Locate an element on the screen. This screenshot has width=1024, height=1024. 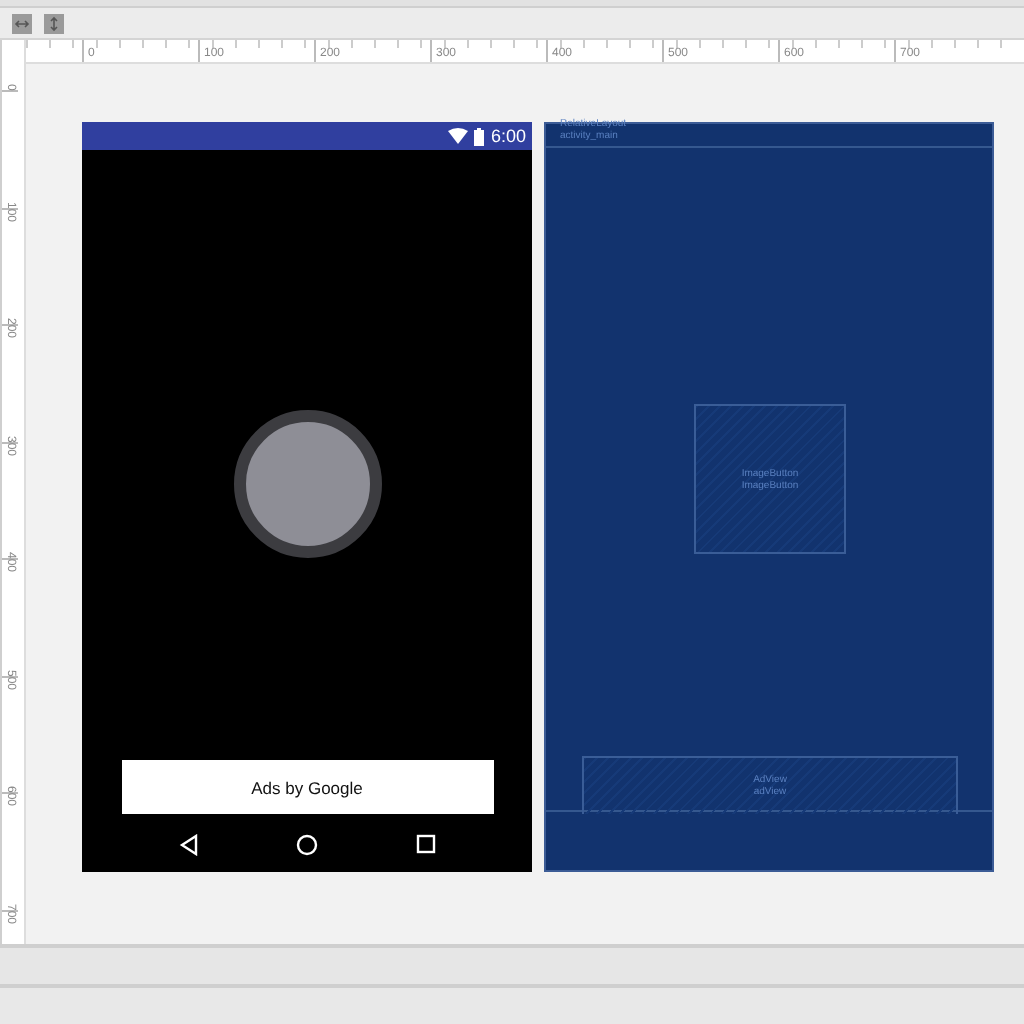
back-icon is located at coordinates (189, 844).